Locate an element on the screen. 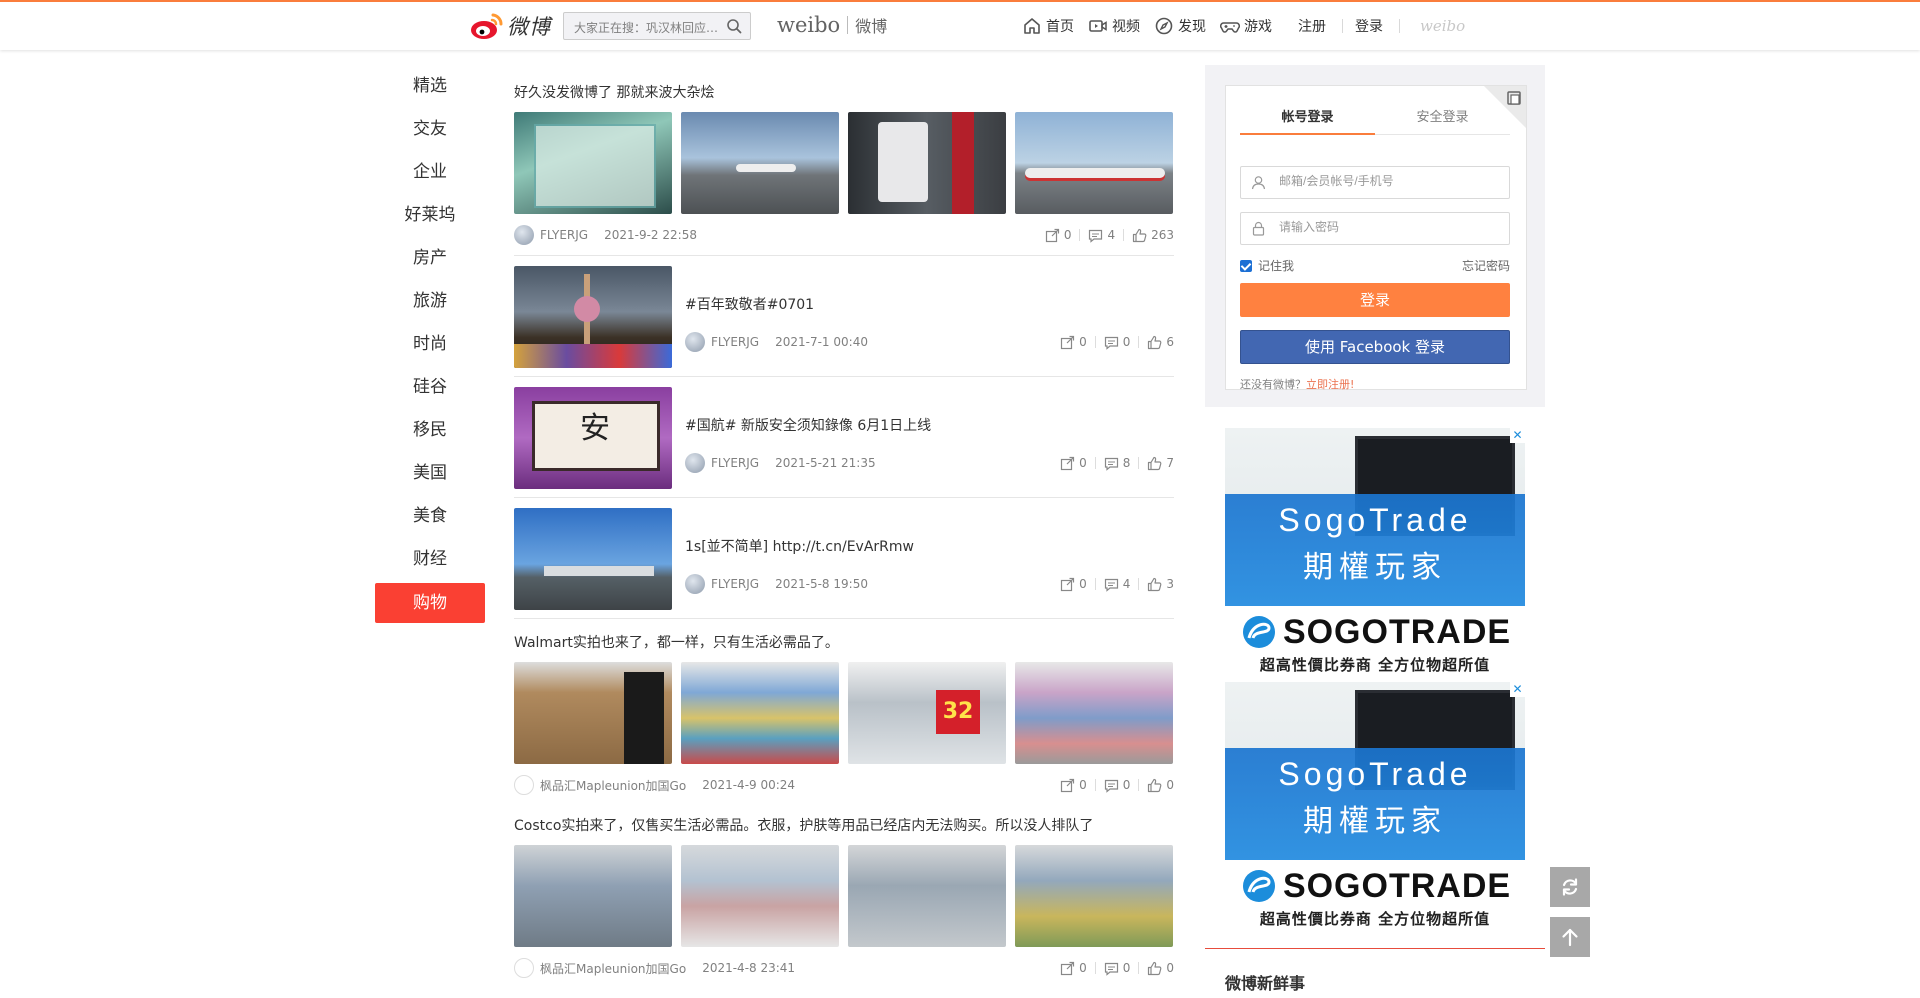 The image size is (1920, 998). refresh-button is located at coordinates (1570, 887).